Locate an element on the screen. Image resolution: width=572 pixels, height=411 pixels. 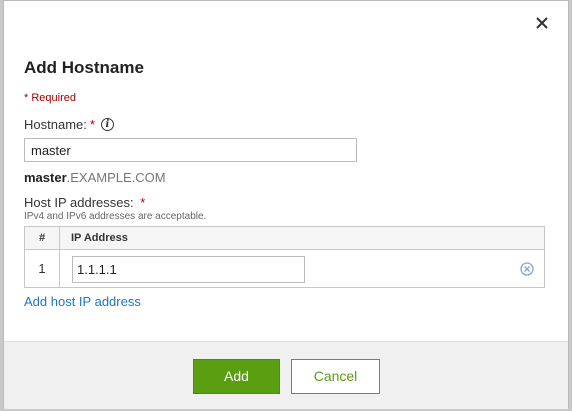
column-header-number: # is located at coordinates (42, 238).